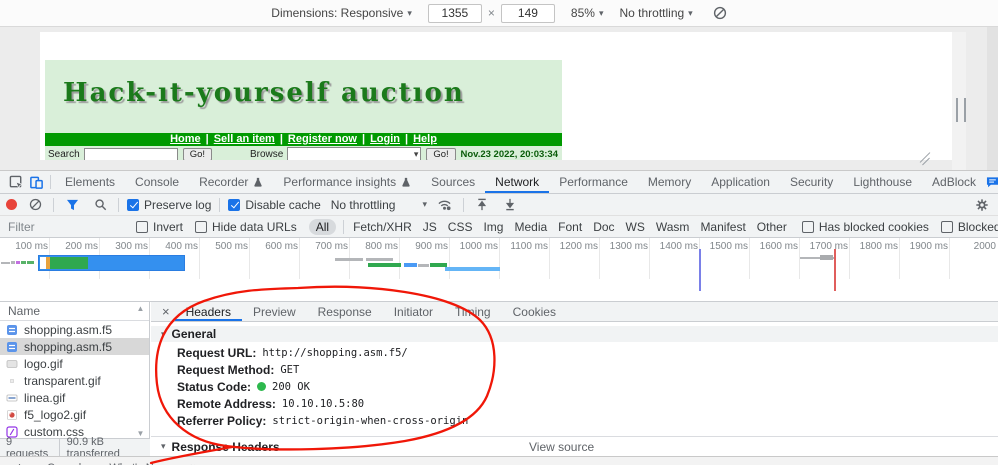  What do you see at coordinates (493, 227) in the screenshot?
I see `filter-type-img: Img` at bounding box center [493, 227].